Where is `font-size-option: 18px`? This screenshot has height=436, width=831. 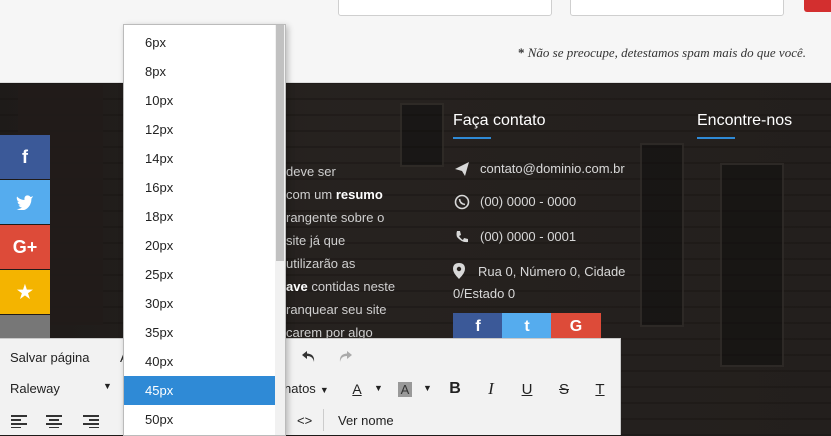 font-size-option: 18px is located at coordinates (199, 216).